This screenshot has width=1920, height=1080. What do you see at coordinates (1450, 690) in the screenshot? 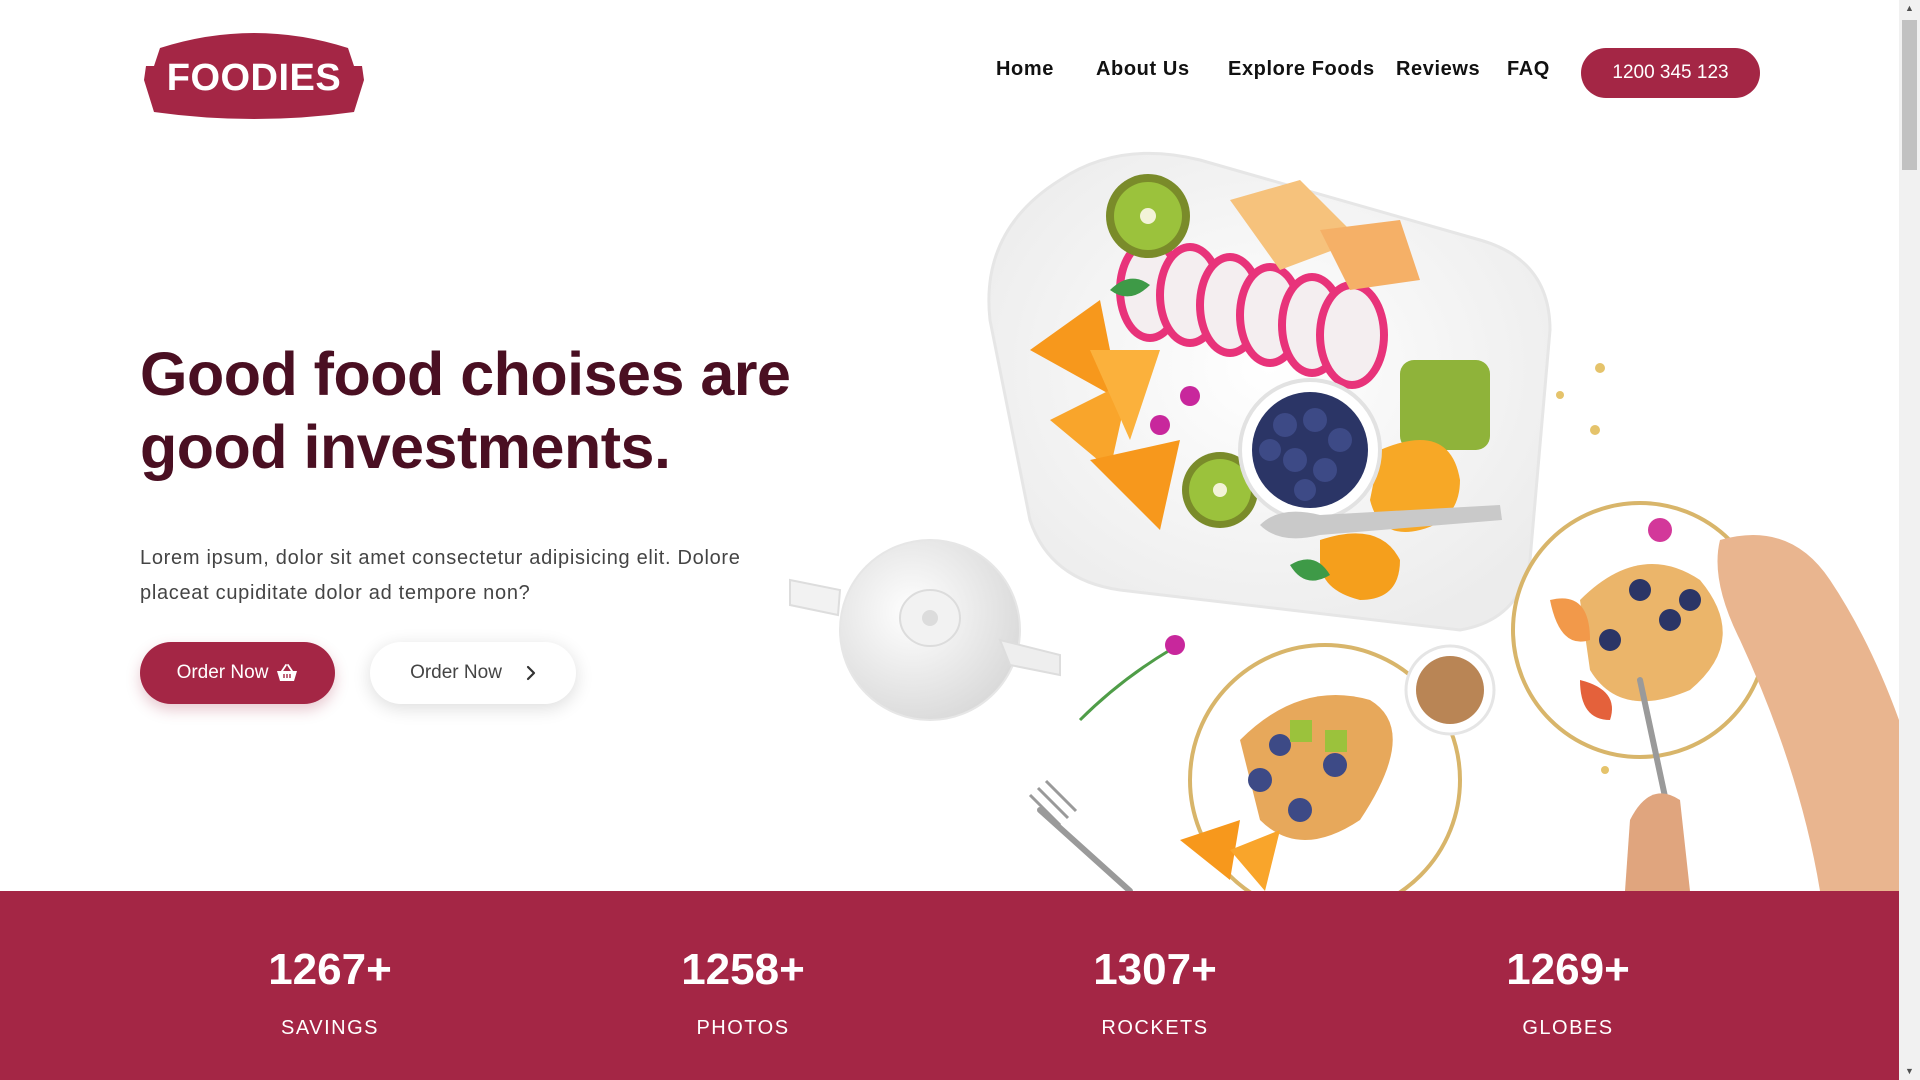
I see `coffee-cup` at bounding box center [1450, 690].